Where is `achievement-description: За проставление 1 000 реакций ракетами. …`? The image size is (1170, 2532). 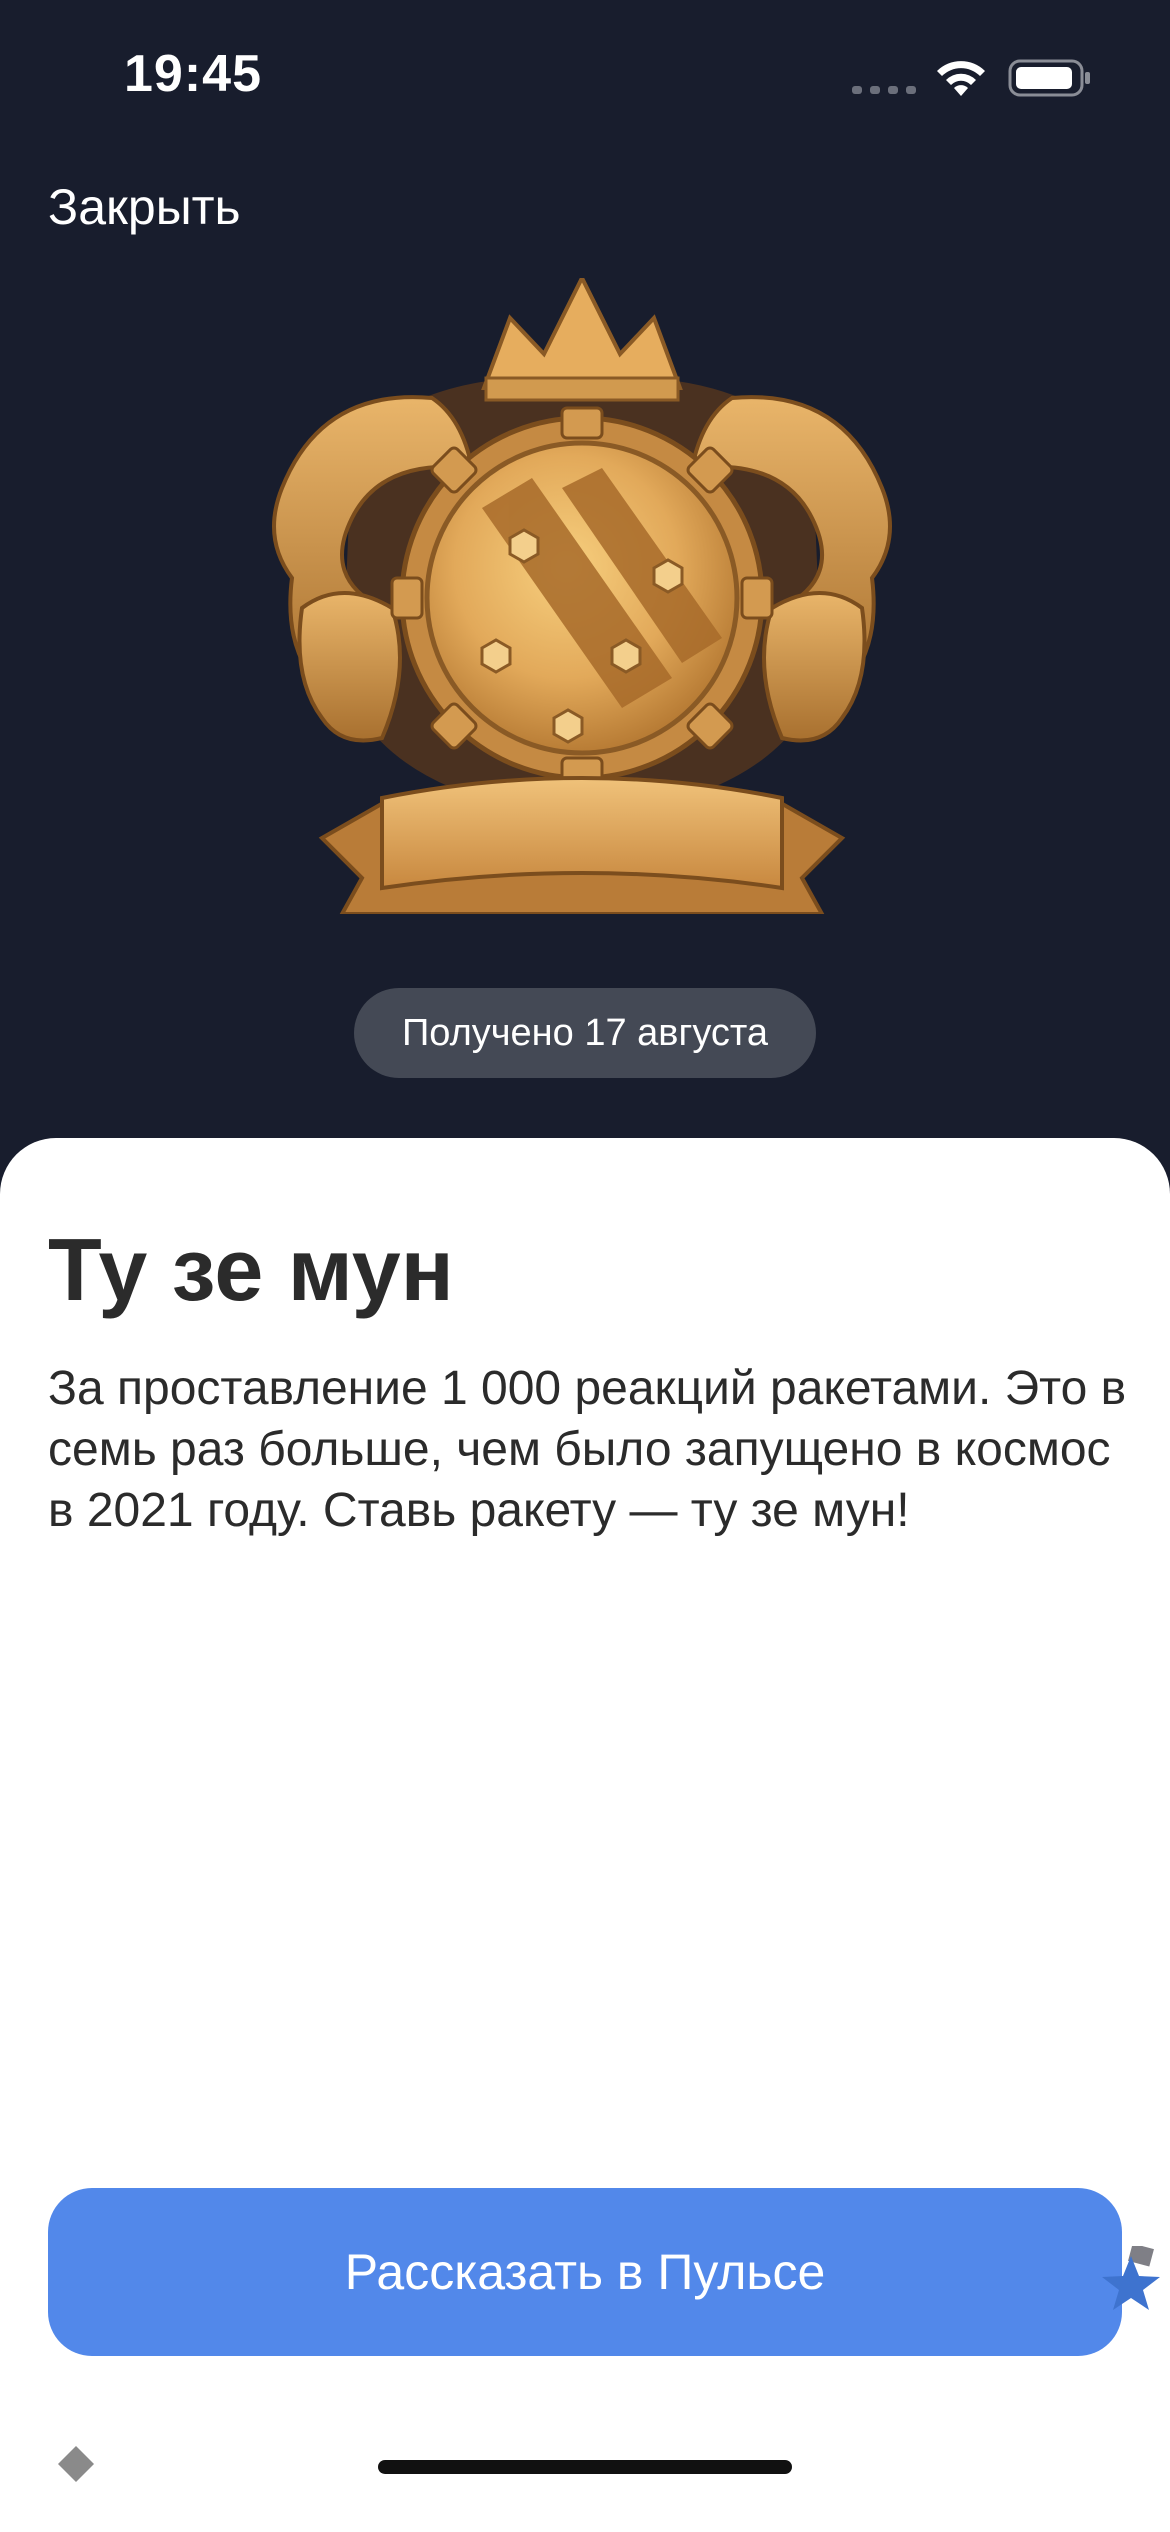 achievement-description: За проставление 1 000 реакций ракетами. … is located at coordinates (587, 1449).